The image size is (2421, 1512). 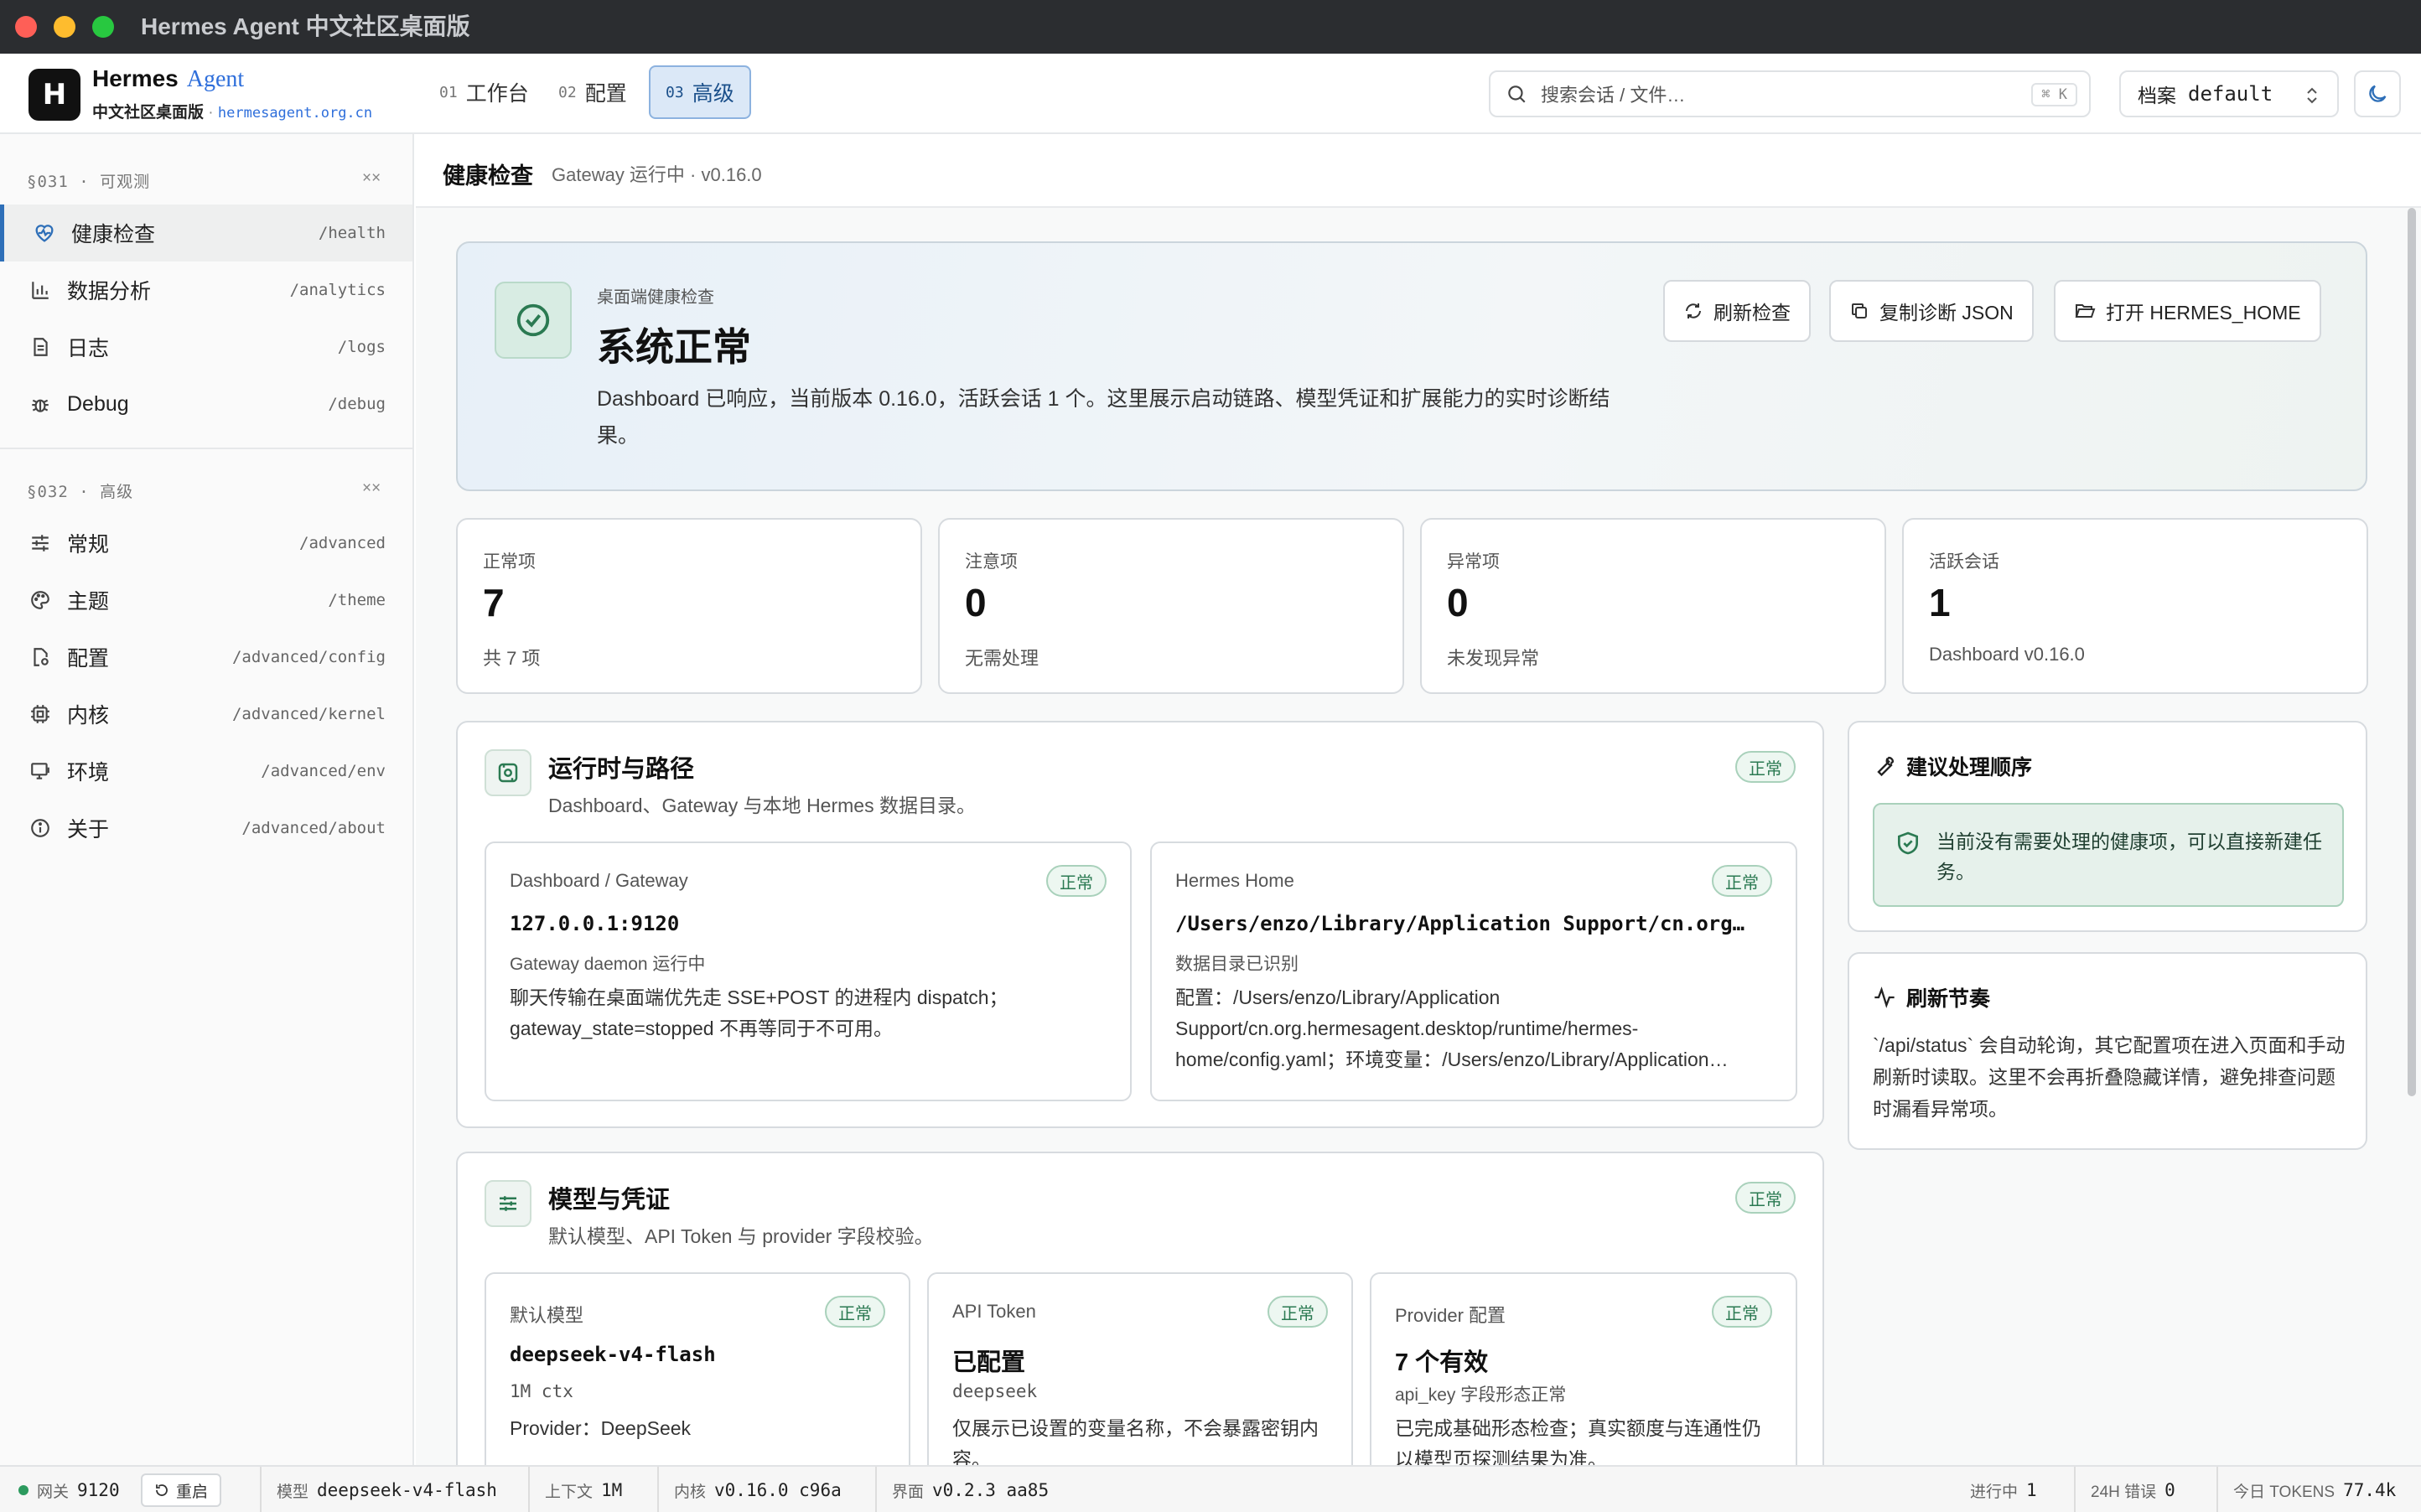 What do you see at coordinates (547, 1315) in the screenshot?
I see `tile-label: 默认模型` at bounding box center [547, 1315].